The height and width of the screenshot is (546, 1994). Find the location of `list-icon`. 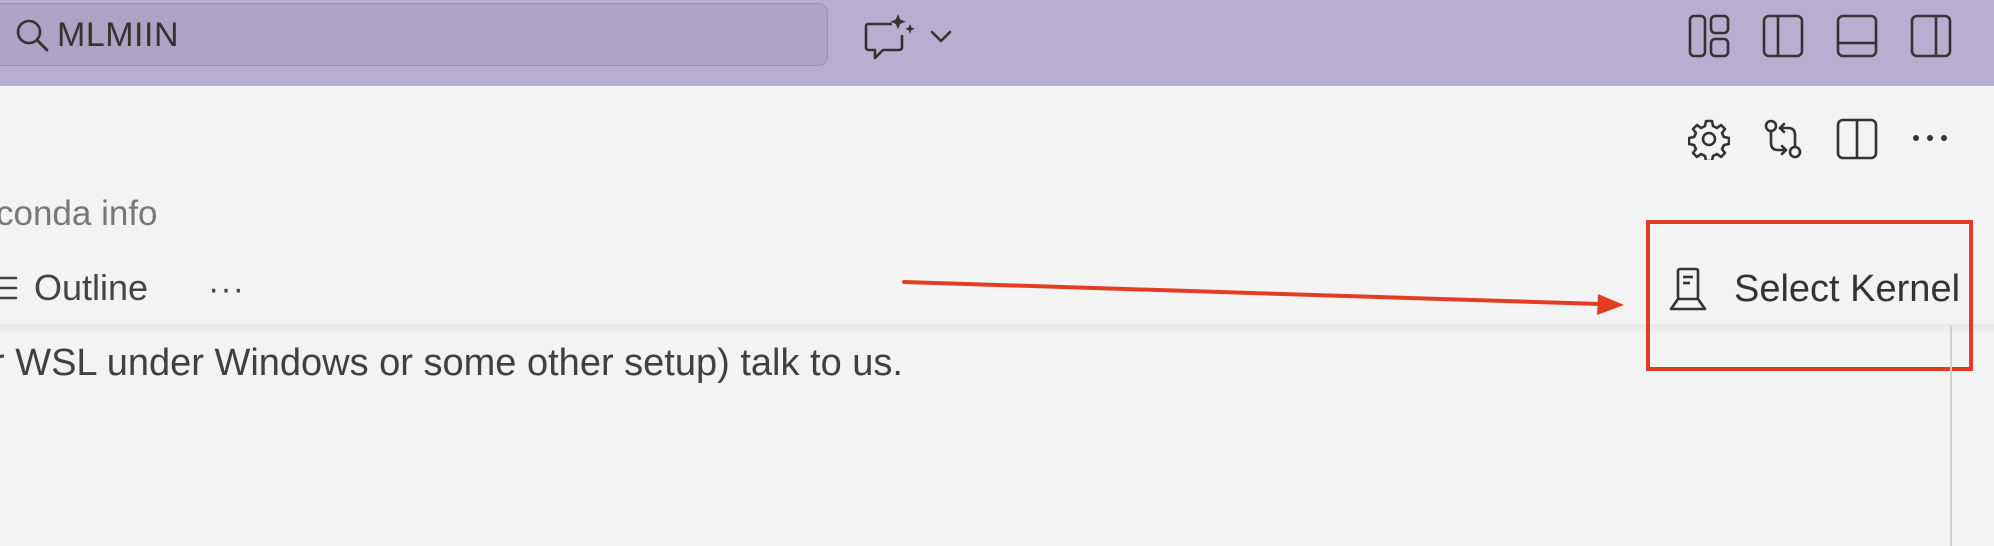

list-icon is located at coordinates (9, 288).